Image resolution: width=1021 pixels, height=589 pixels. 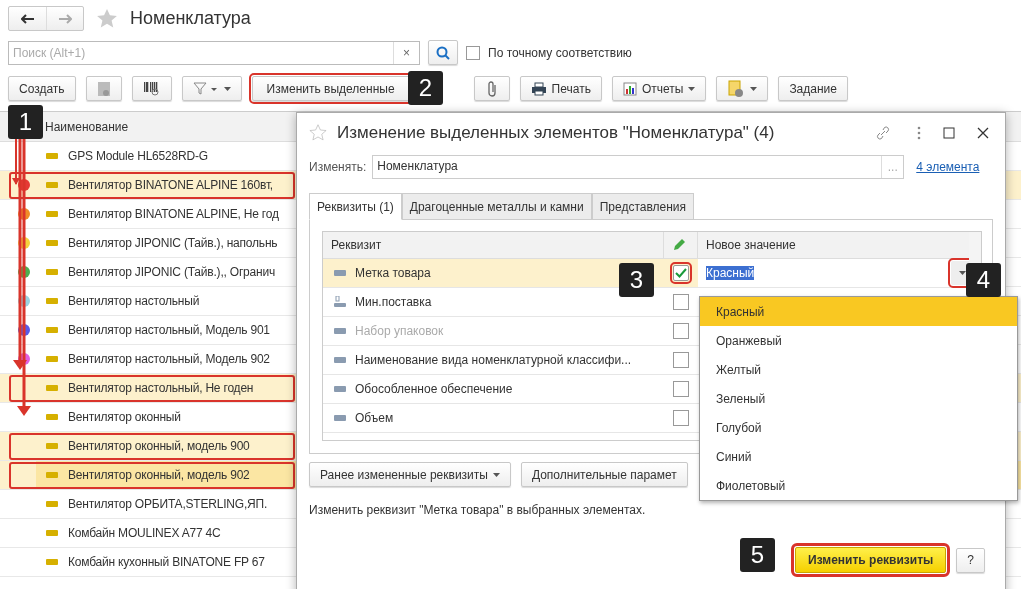 What do you see at coordinates (138, 156) in the screenshot?
I see `item-name: GPS Module HL6528RD-G` at bounding box center [138, 156].